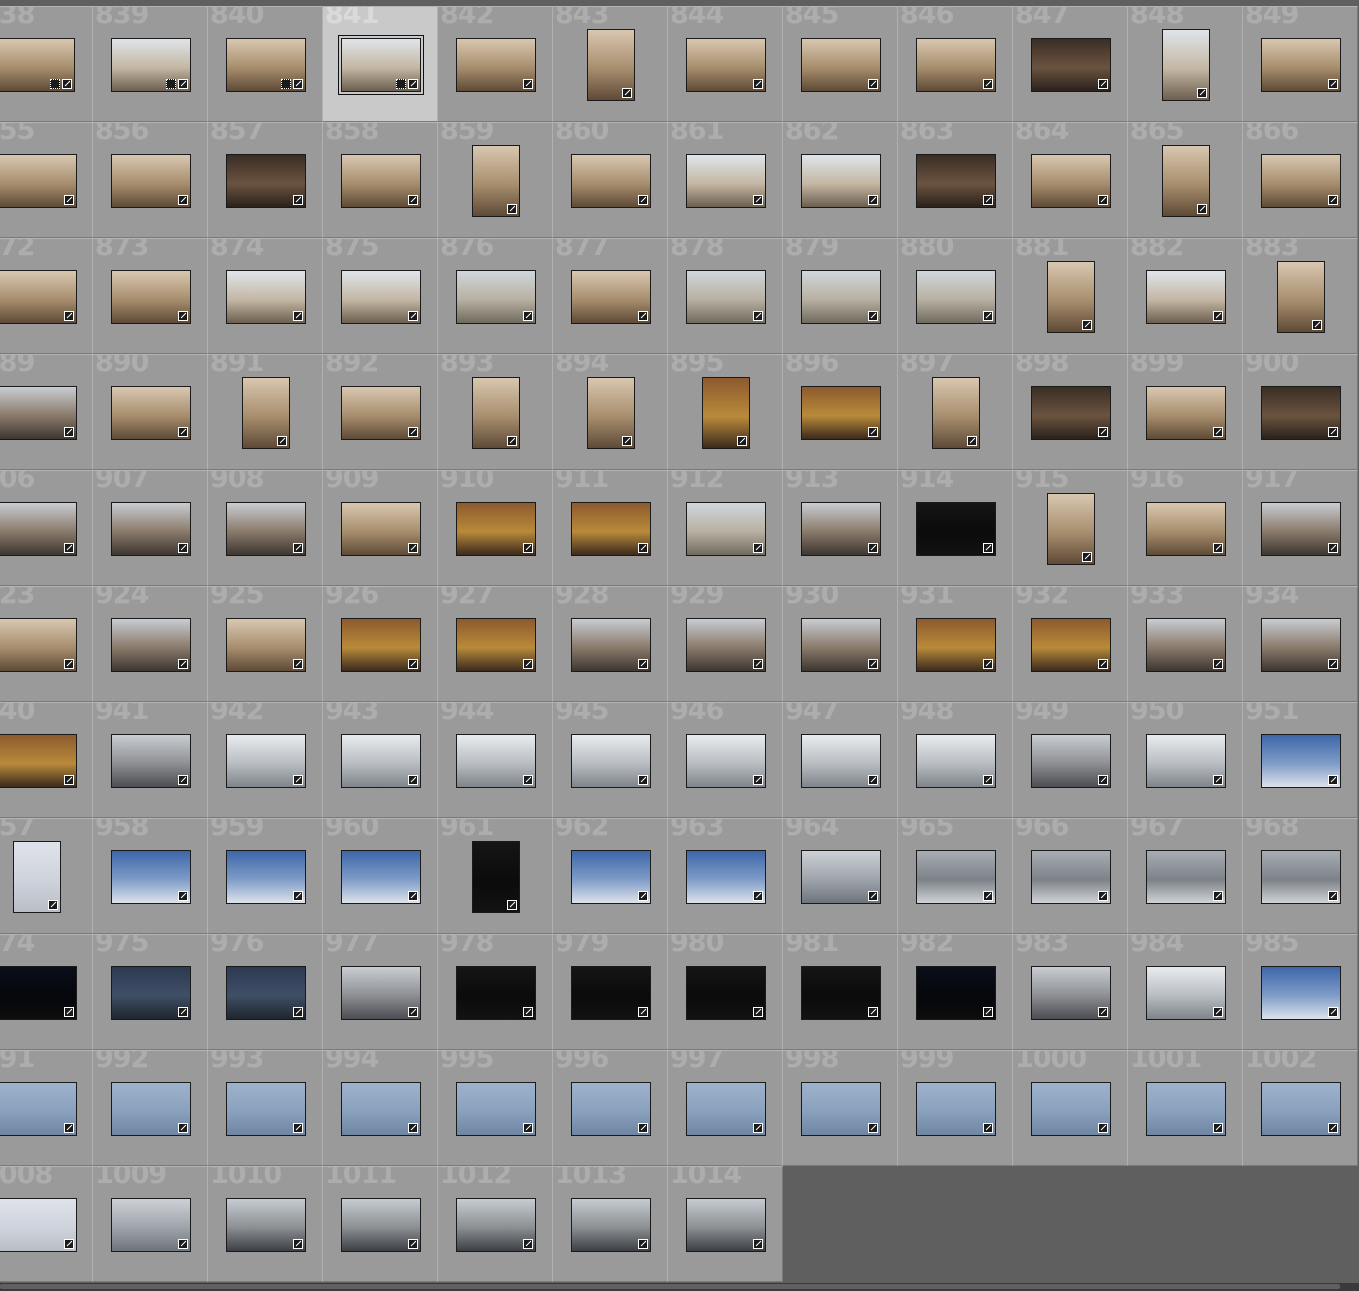  I want to click on photo-cell-983: 983, so click(1070, 992).